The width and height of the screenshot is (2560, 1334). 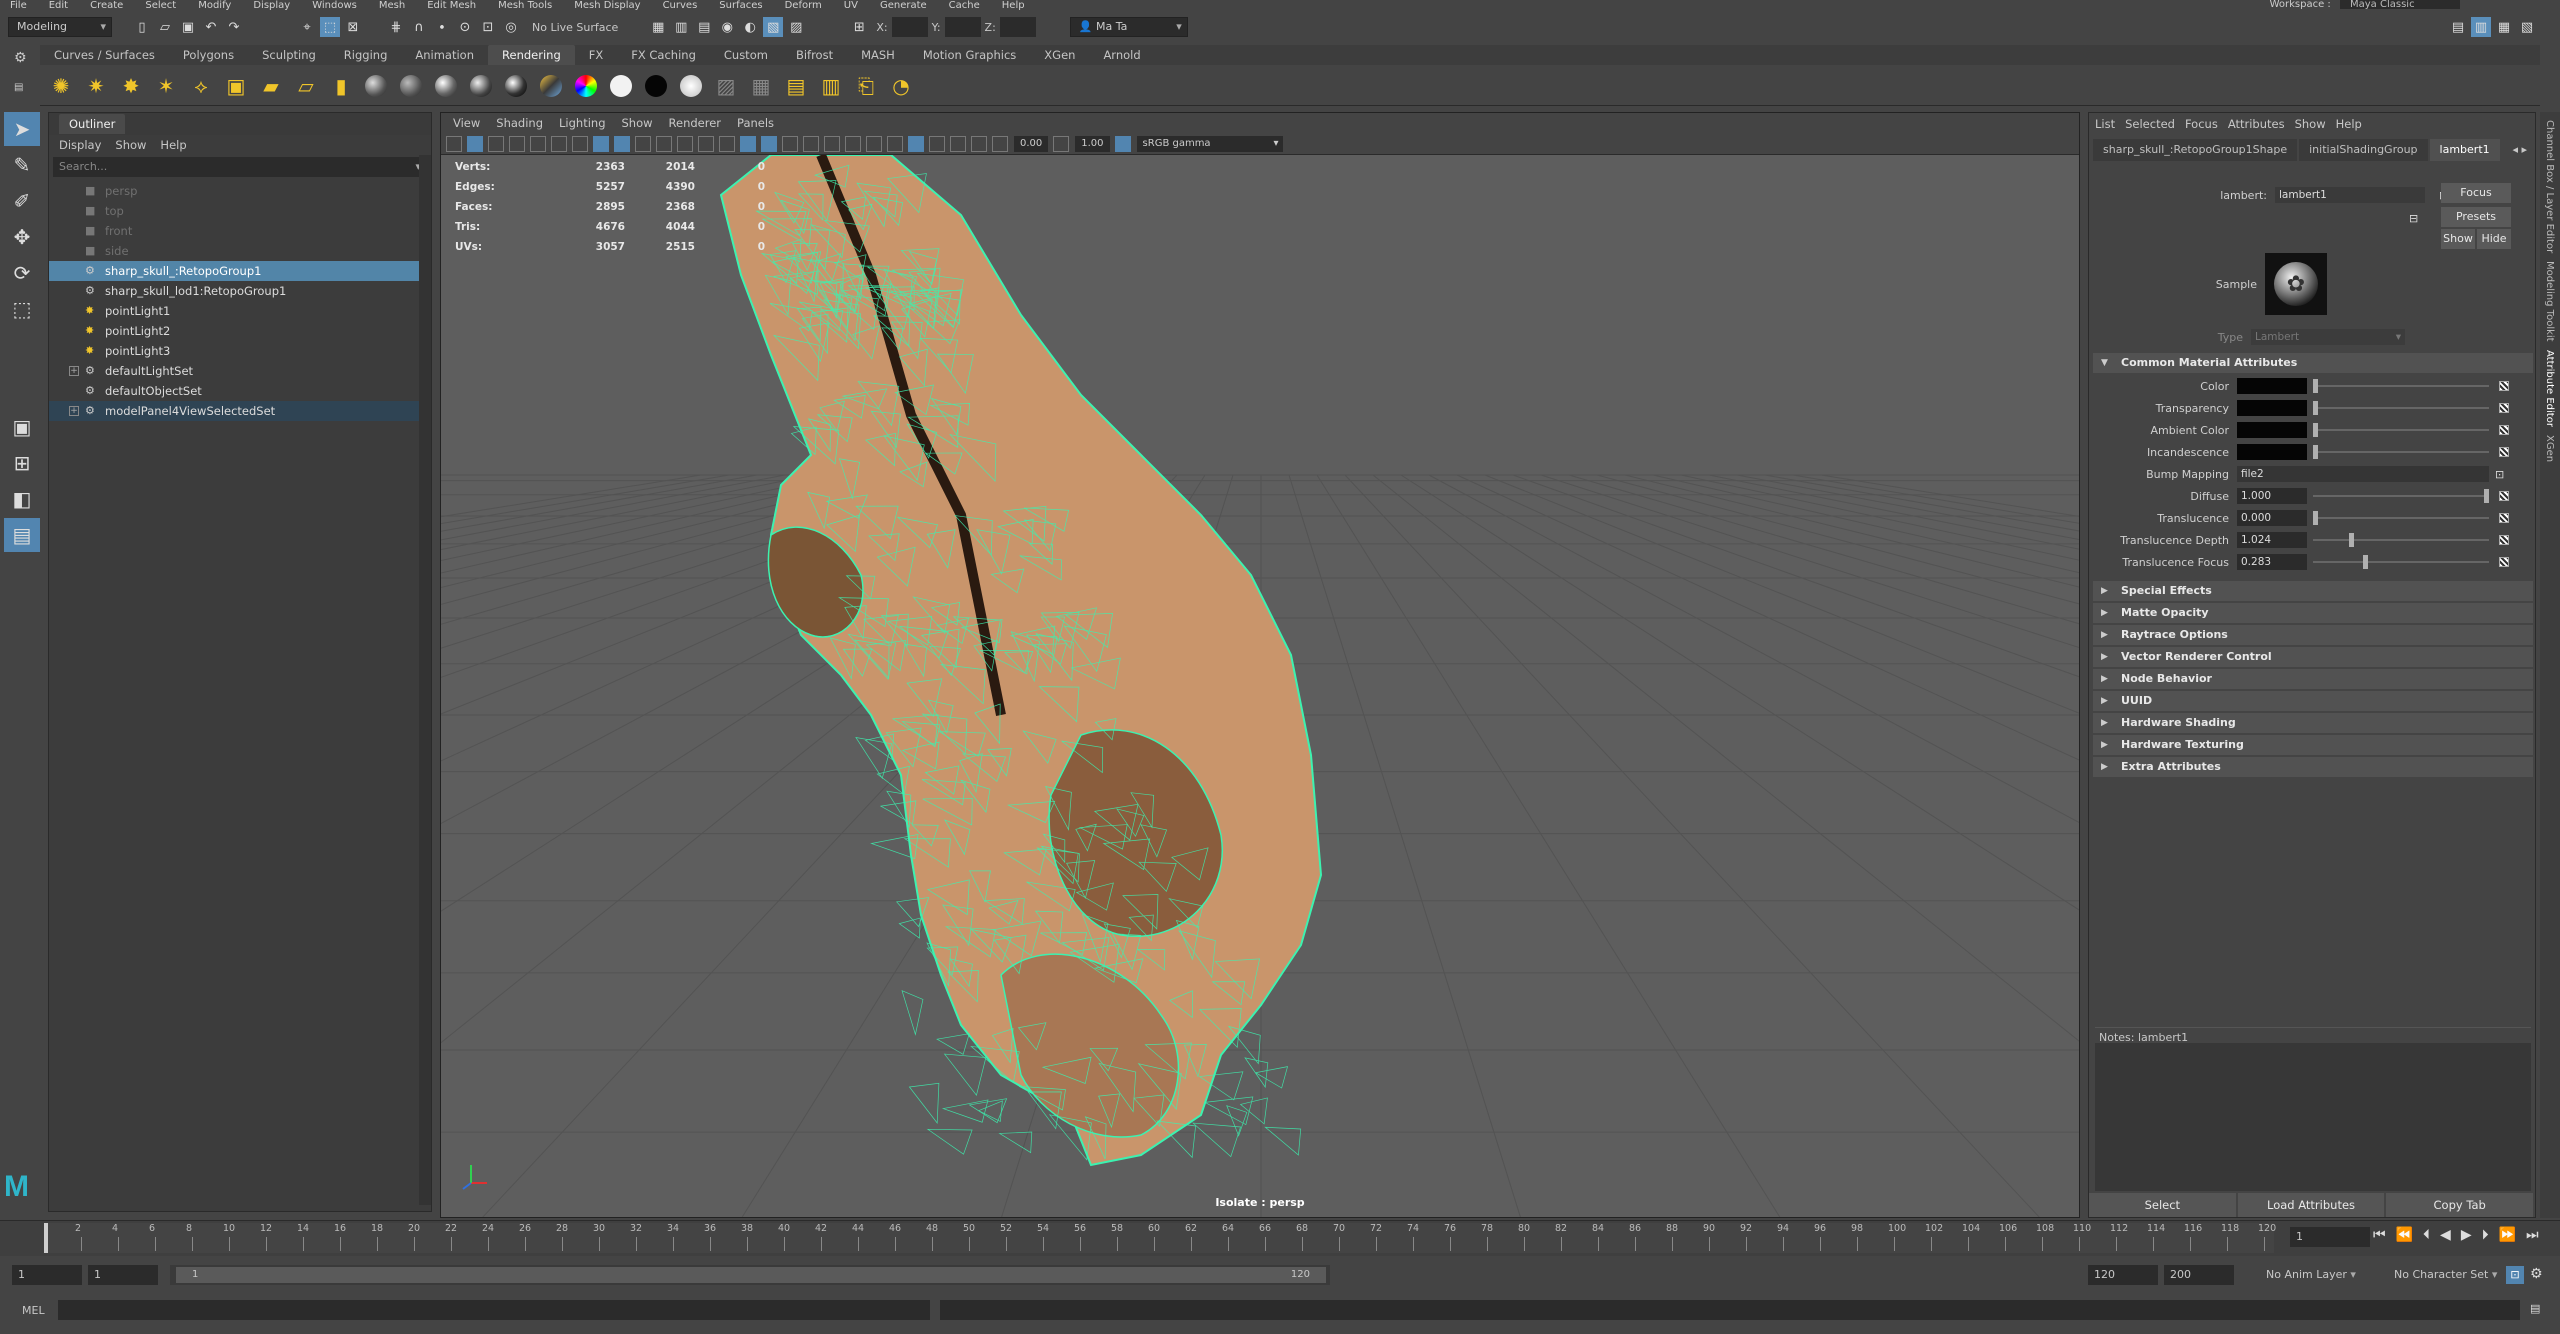 What do you see at coordinates (2549, 301) in the screenshot?
I see `side-tab: Modeling Toolkit` at bounding box center [2549, 301].